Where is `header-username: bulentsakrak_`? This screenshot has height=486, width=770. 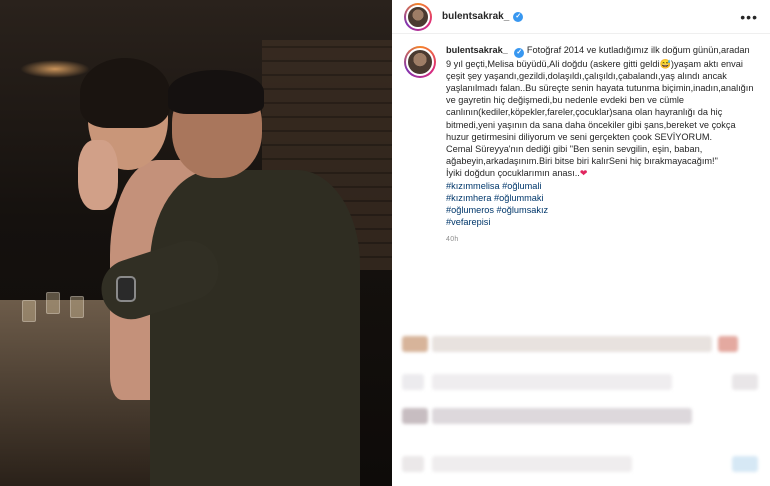
header-username: bulentsakrak_ is located at coordinates (475, 16).